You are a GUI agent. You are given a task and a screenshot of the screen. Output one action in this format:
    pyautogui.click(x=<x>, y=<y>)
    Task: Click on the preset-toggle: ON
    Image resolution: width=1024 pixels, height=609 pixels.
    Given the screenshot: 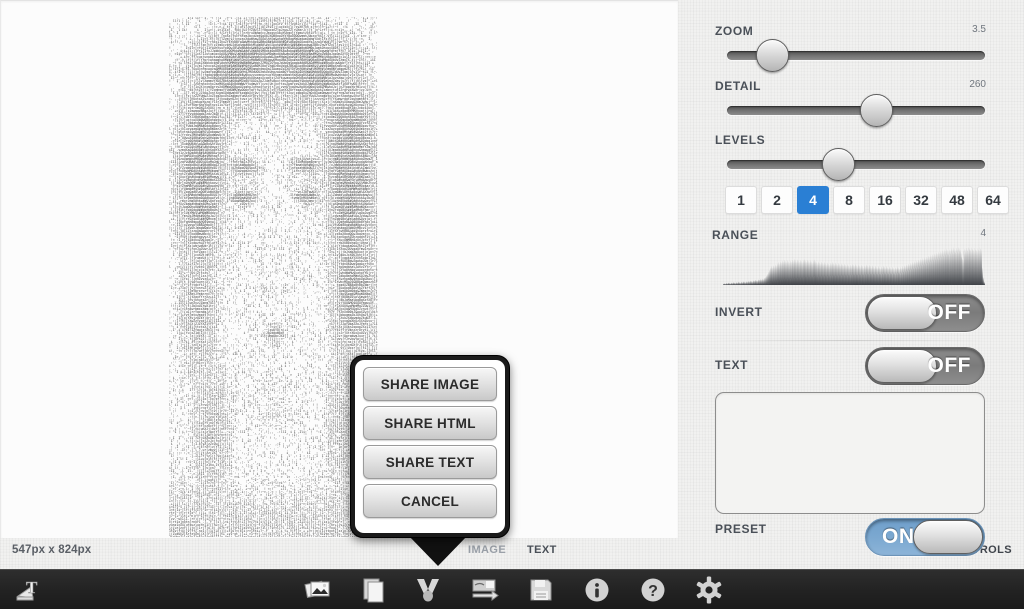 What is the action you would take?
    pyautogui.click(x=925, y=537)
    